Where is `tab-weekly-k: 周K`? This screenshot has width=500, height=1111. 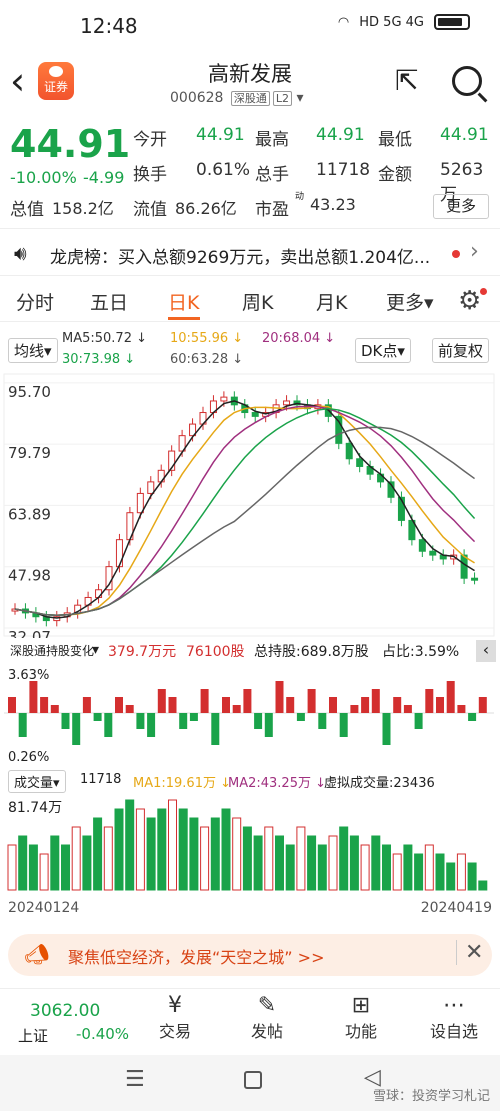 tab-weekly-k: 周K is located at coordinates (257, 301).